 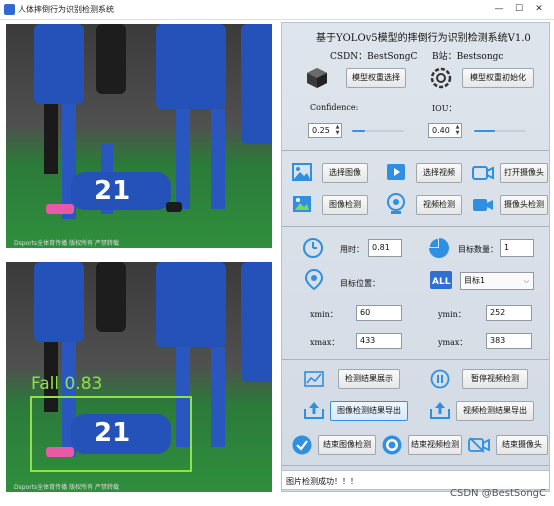 What do you see at coordinates (302, 445) in the screenshot?
I see `check-circle-icon` at bounding box center [302, 445].